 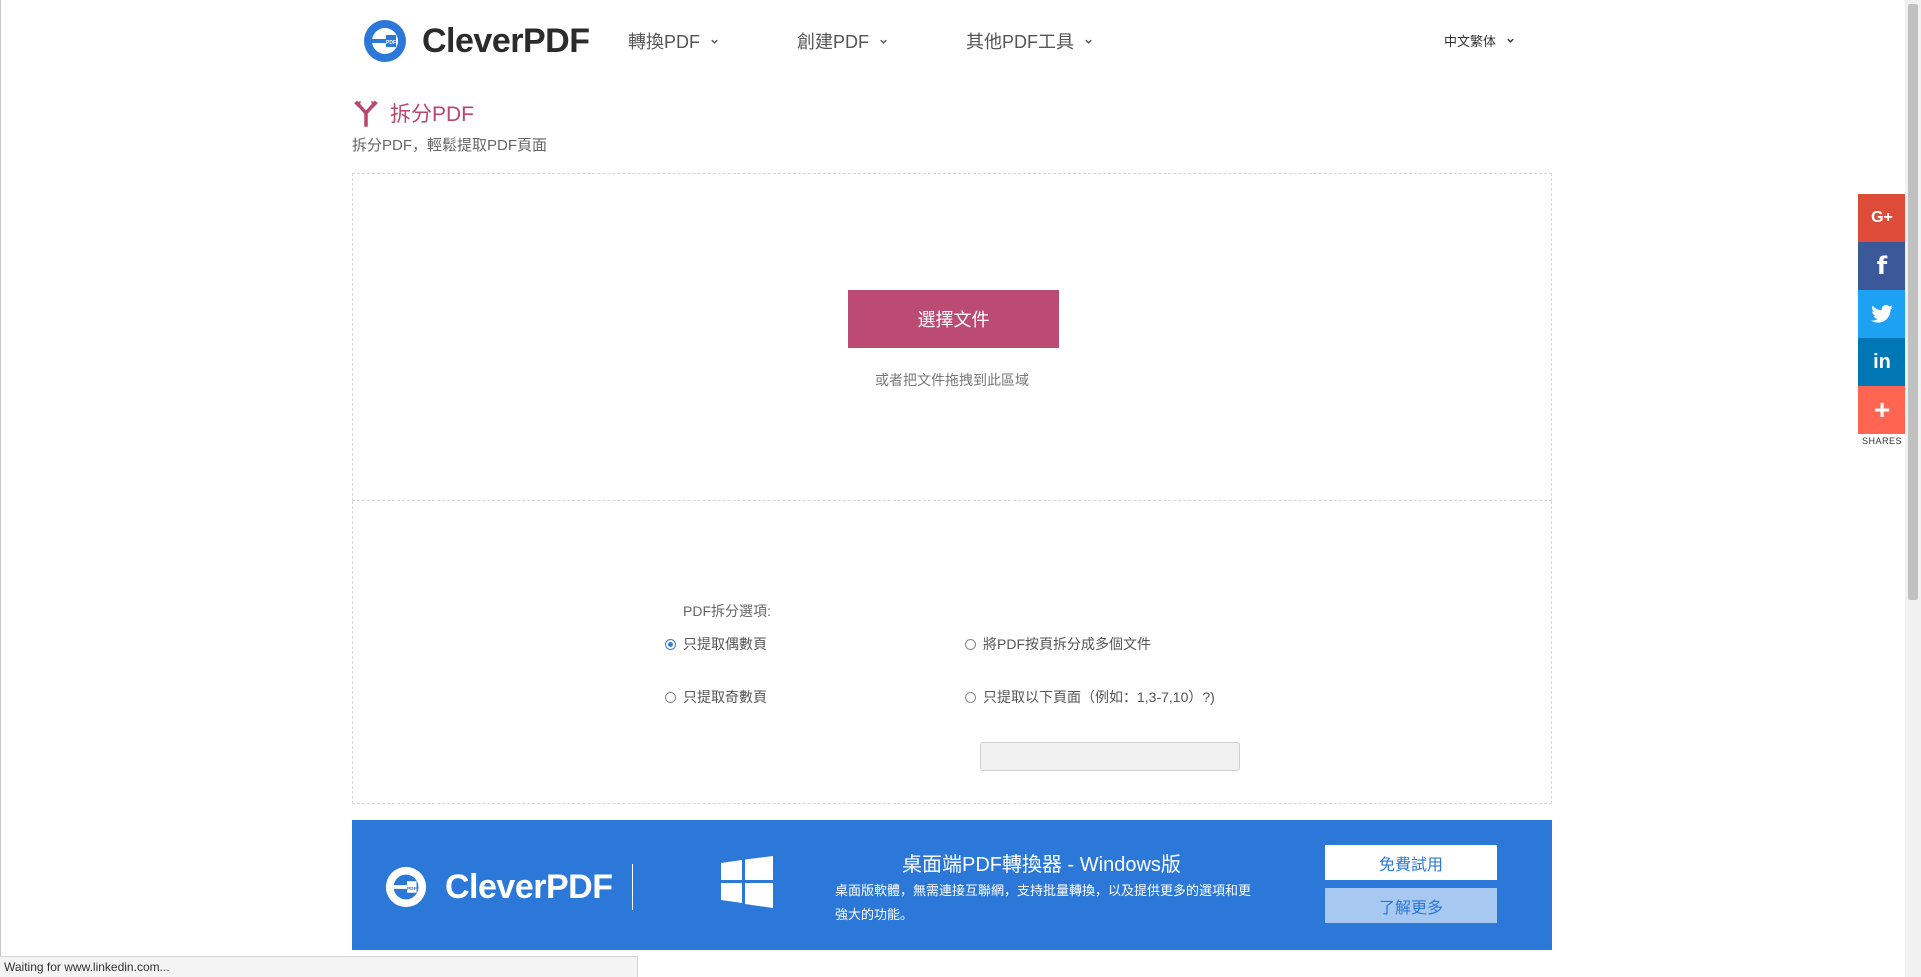 What do you see at coordinates (1067, 644) in the screenshot?
I see `option-label: 將PDF按頁拆分成多個文件` at bounding box center [1067, 644].